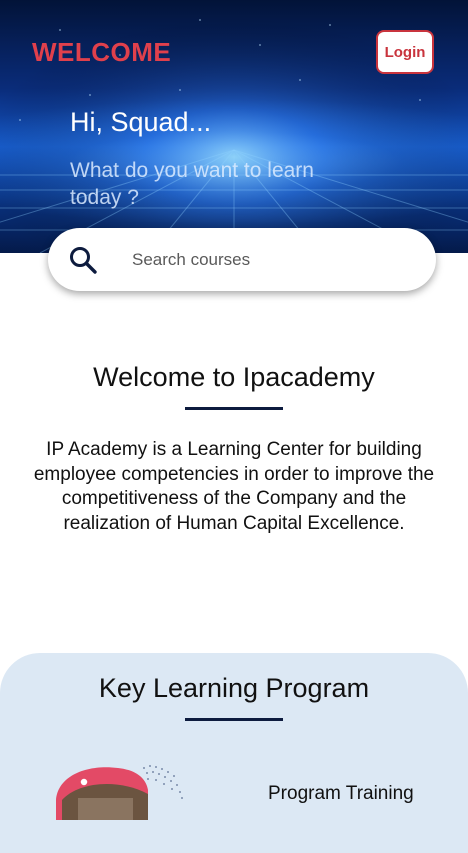  I want to click on program-training-image, so click(123, 790).